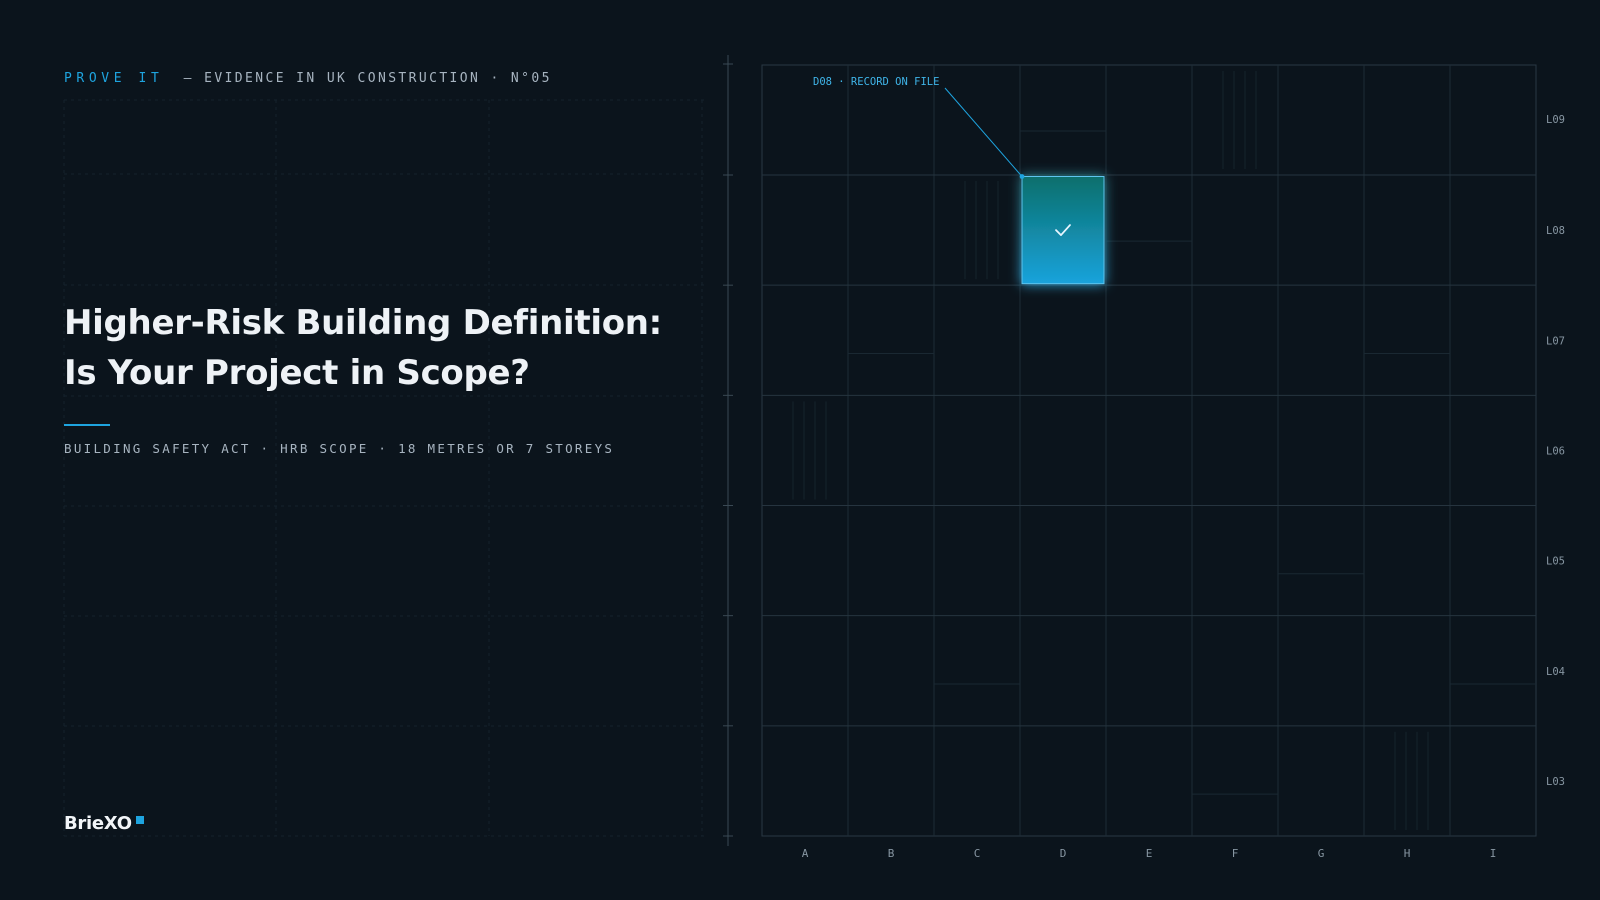 This screenshot has height=900, width=1600. I want to click on column-label: D, so click(1063, 853).